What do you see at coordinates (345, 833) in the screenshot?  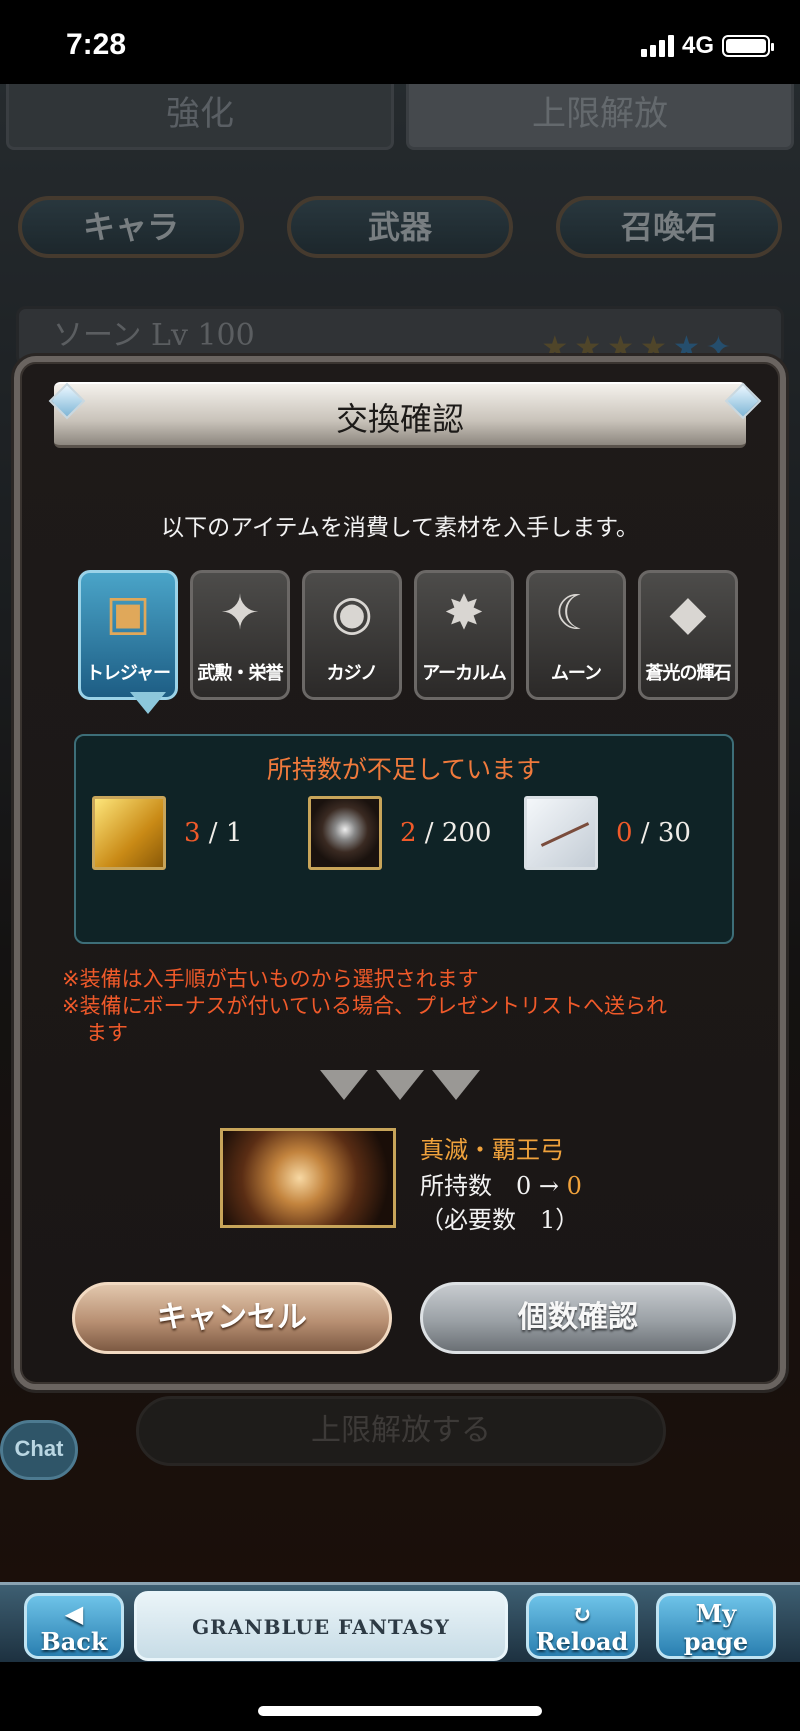 I see `rune-orb-icon` at bounding box center [345, 833].